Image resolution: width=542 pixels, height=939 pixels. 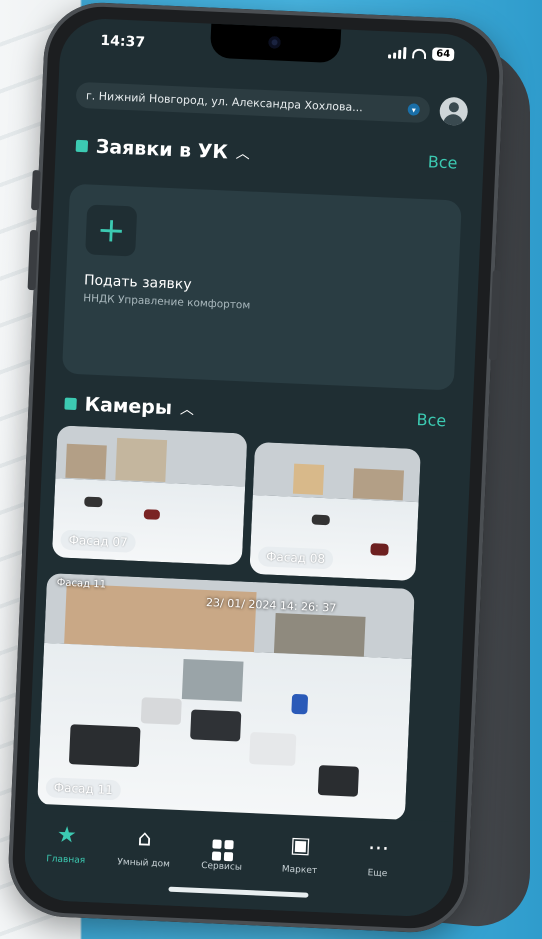 What do you see at coordinates (454, 111) in the screenshot?
I see `avatar` at bounding box center [454, 111].